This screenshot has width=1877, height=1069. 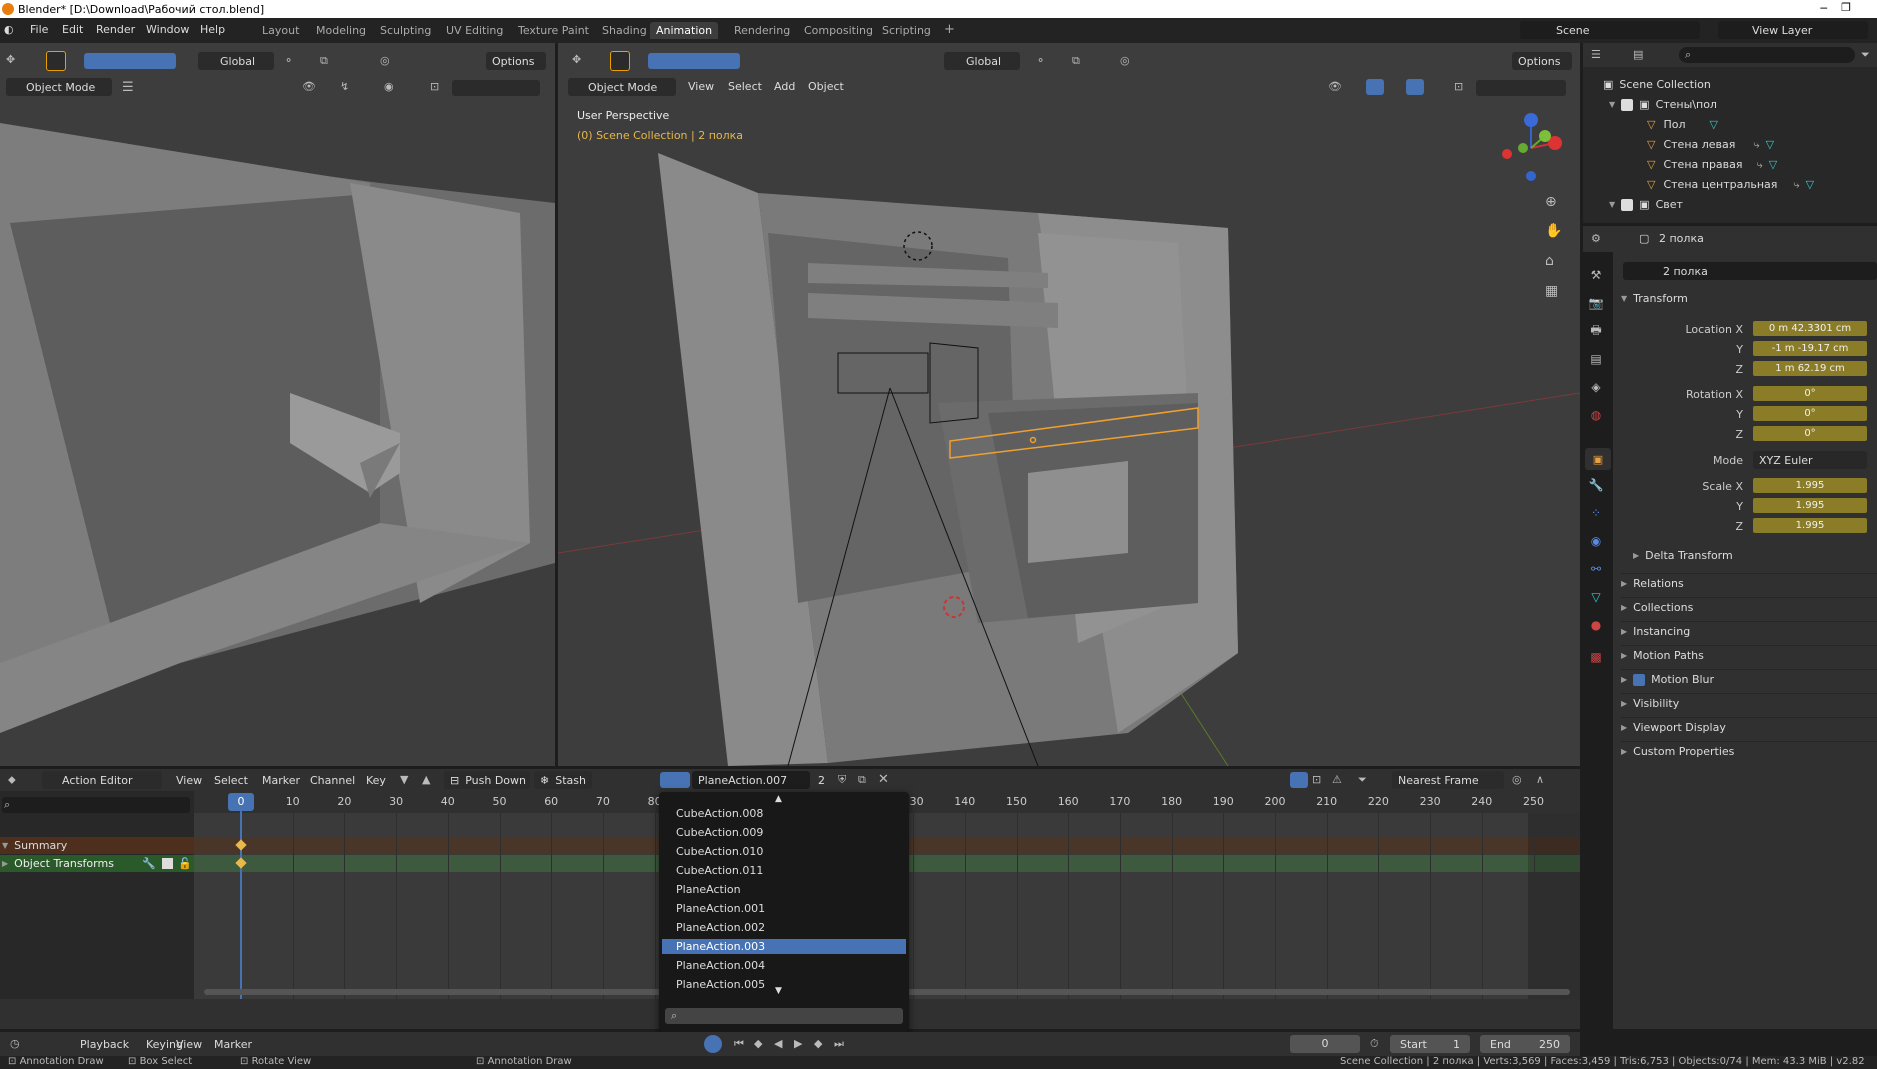 What do you see at coordinates (784, 889) in the screenshot?
I see `action-list-item: PlaneAction` at bounding box center [784, 889].